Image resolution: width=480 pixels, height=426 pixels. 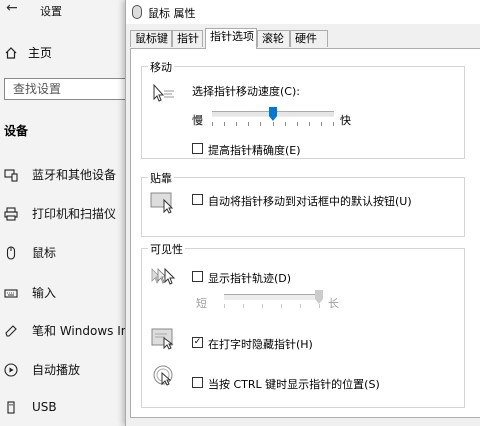 I want to click on nav-label: 打印机和扫描仪, so click(x=74, y=214).